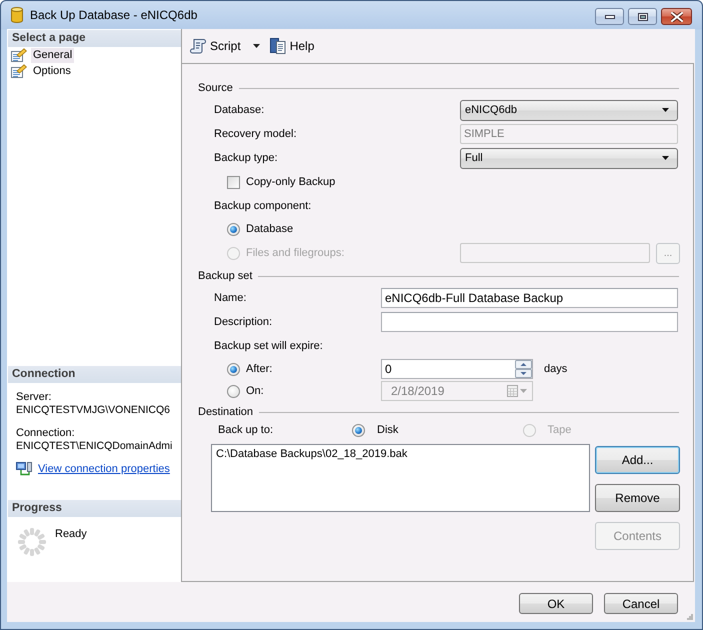 This screenshot has height=630, width=703. Describe the element at coordinates (259, 369) in the screenshot. I see `radio-label: After:` at that location.